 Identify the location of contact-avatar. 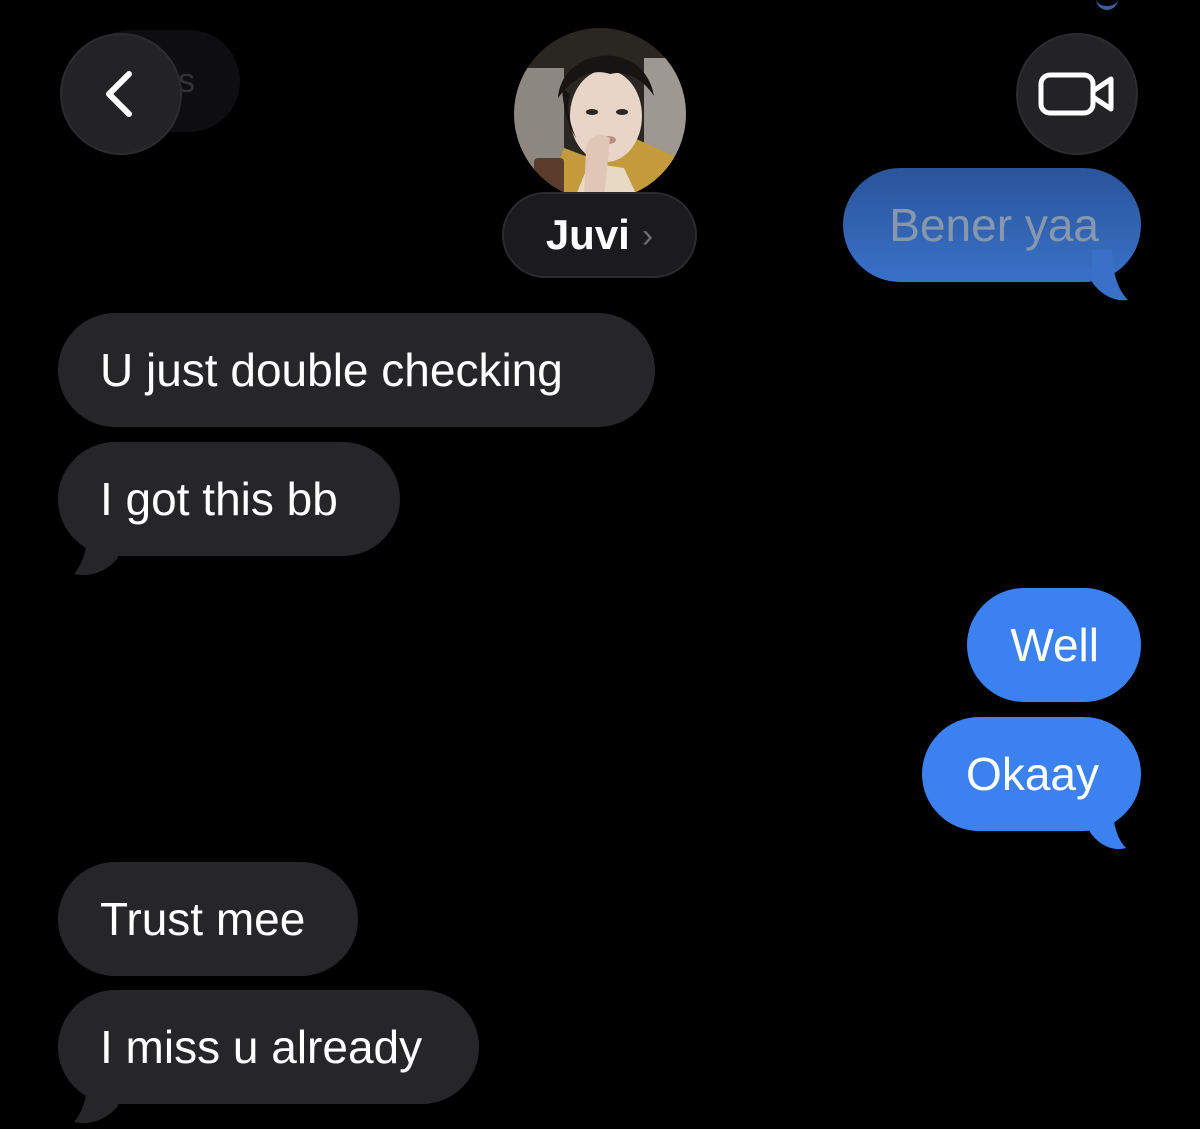
(600, 114).